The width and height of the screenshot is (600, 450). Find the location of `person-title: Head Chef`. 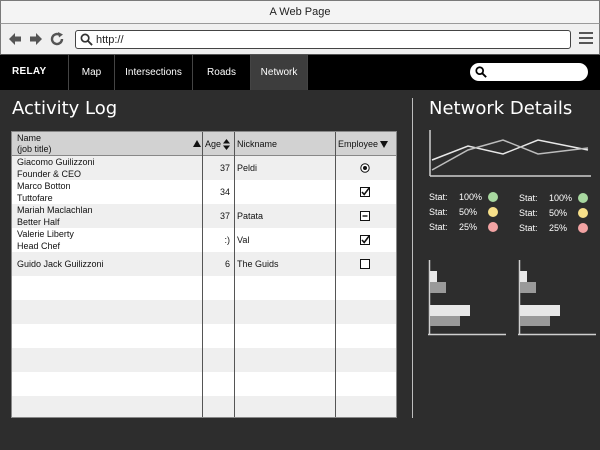

person-title: Head Chef is located at coordinates (39, 246).